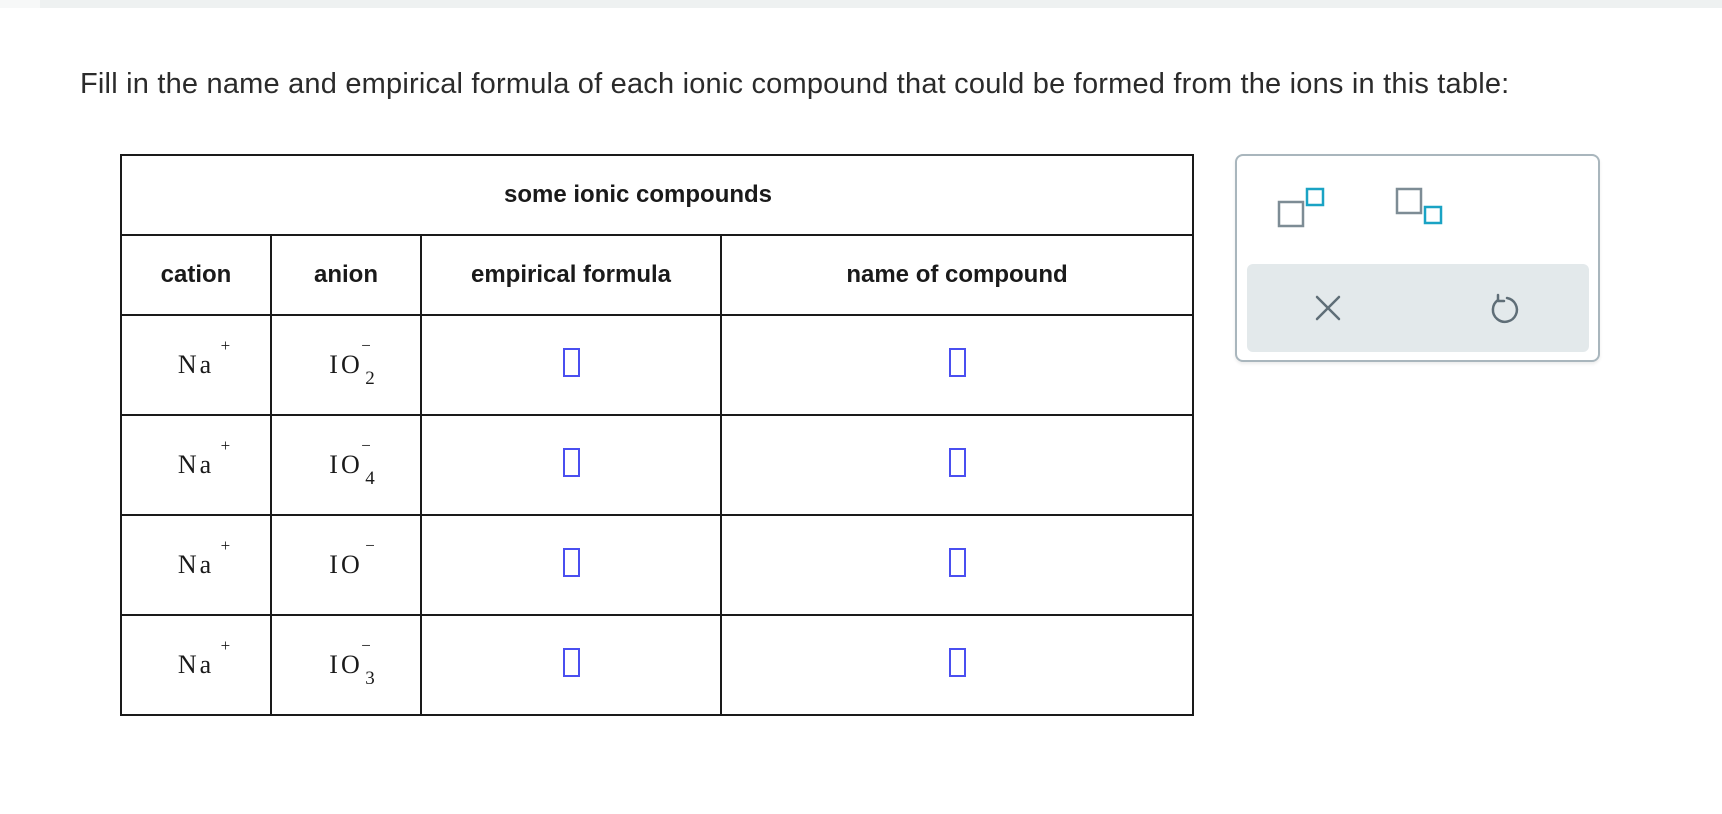 This screenshot has height=814, width=1722. What do you see at coordinates (571, 275) in the screenshot?
I see `header-empirical-formula: empirical formula` at bounding box center [571, 275].